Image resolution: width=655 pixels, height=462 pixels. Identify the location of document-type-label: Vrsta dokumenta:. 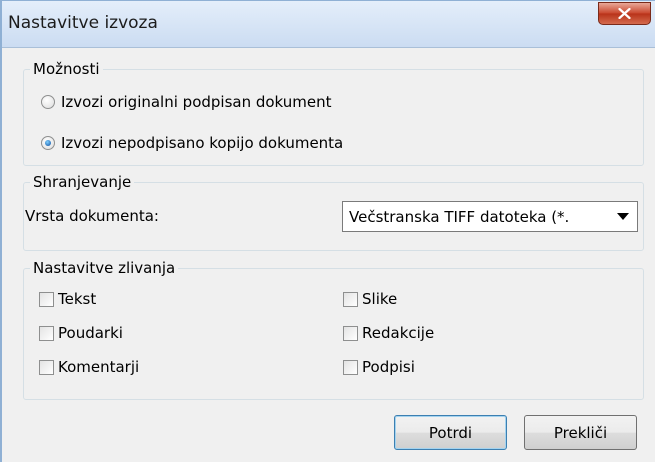
(92, 216).